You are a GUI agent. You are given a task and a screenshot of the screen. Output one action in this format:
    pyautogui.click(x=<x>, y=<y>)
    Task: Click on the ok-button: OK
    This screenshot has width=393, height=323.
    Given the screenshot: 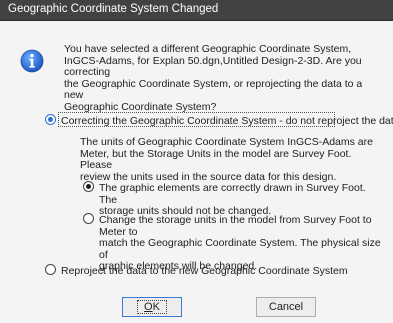 What is the action you would take?
    pyautogui.click(x=152, y=307)
    